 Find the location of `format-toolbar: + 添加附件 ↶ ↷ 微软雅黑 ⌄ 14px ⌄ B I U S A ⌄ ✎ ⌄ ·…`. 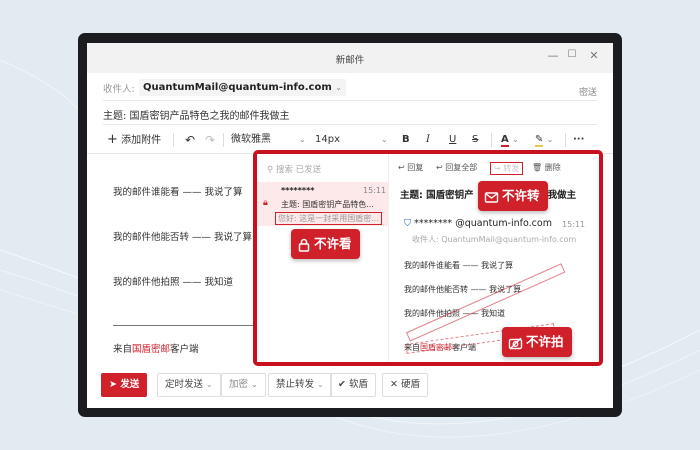

format-toolbar: + 添加附件 ↶ ↷ 微软雅黑 ⌄ 14px ⌄ B I U S A ⌄ ✎ ⌄ ·… is located at coordinates (356, 140).